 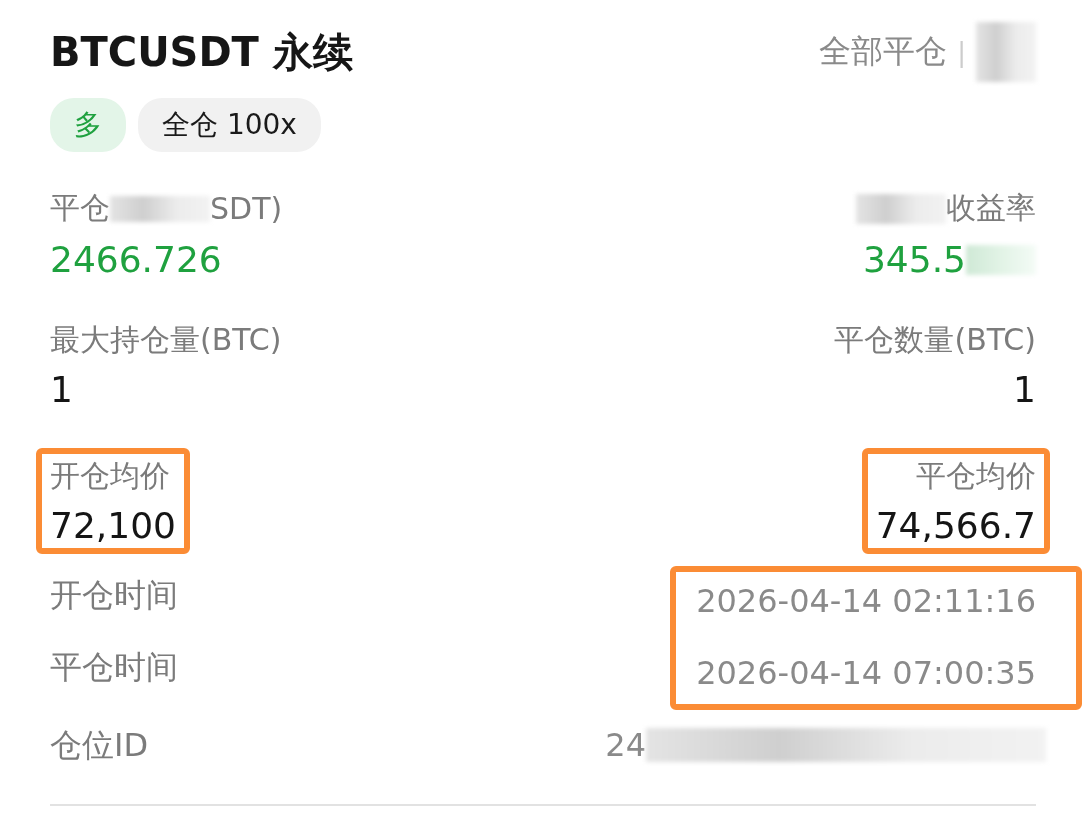 What do you see at coordinates (80, 208) in the screenshot?
I see `pnl-label: 平仓` at bounding box center [80, 208].